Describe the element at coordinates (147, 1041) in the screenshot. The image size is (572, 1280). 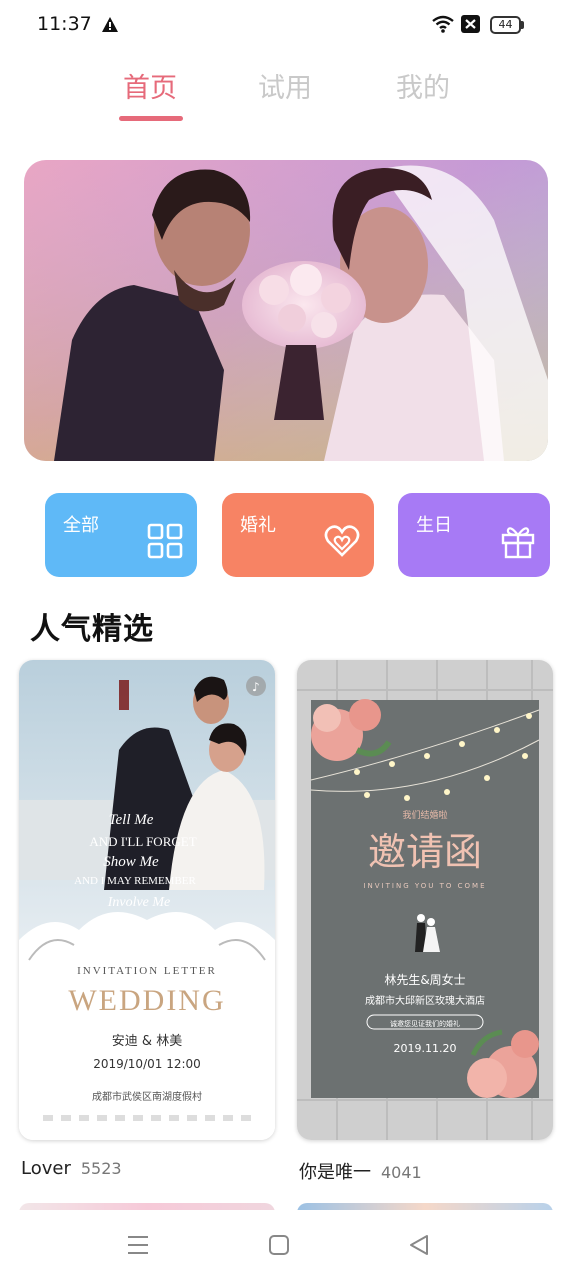
I see `card1-names: 安迪 & 林美` at that location.